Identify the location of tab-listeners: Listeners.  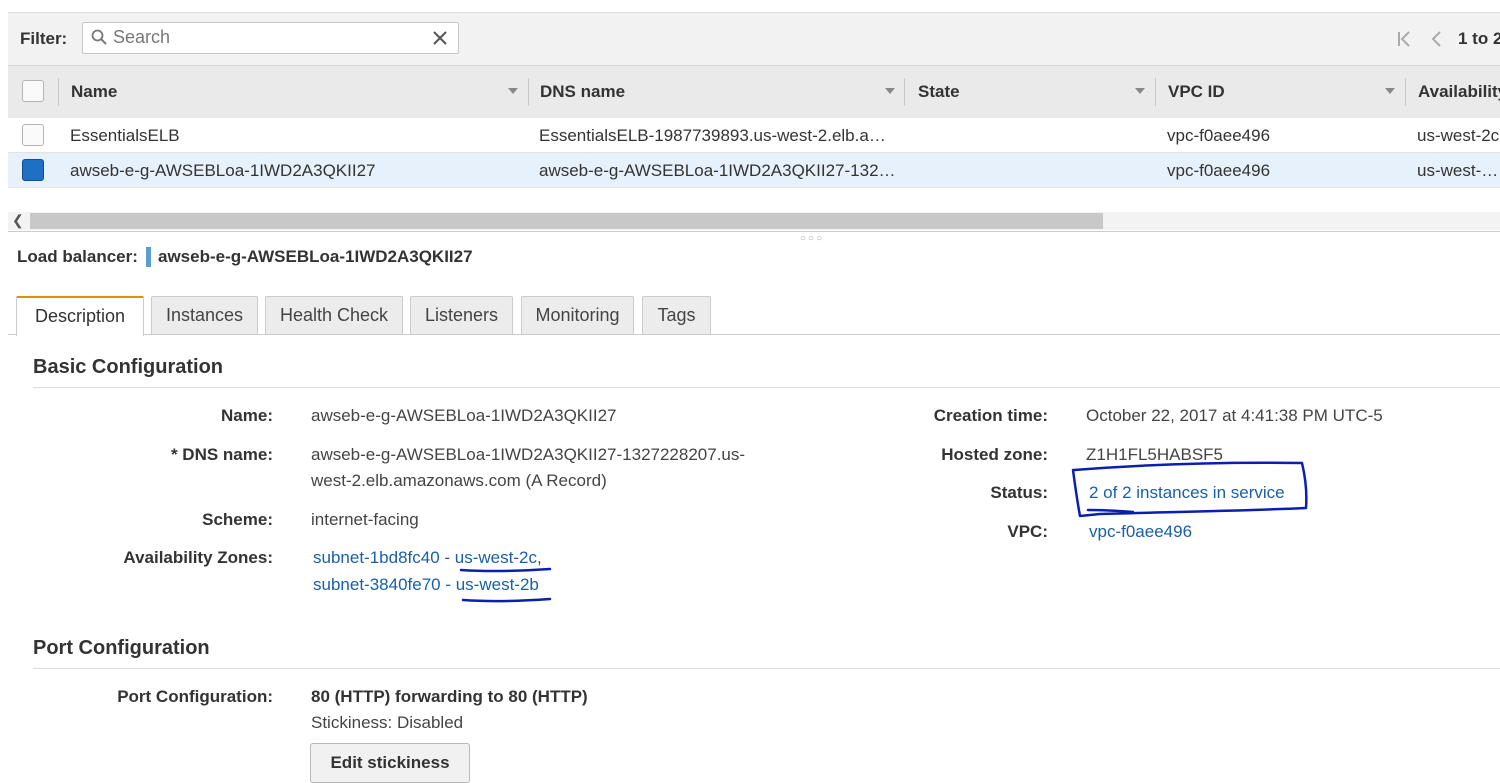
(461, 315).